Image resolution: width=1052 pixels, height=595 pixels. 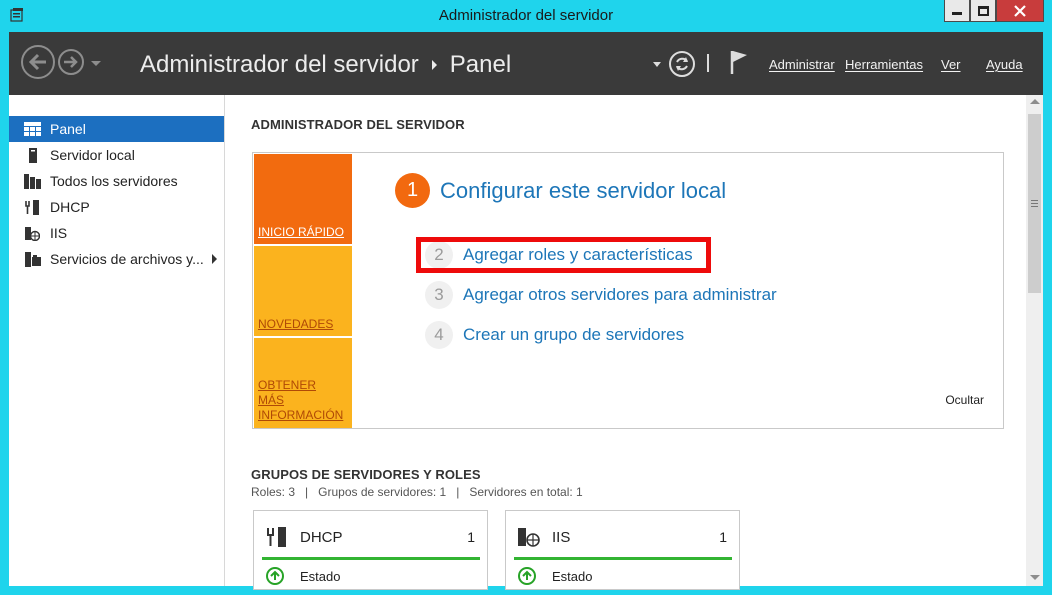 What do you see at coordinates (802, 64) in the screenshot?
I see `menu-manage: Administrar` at bounding box center [802, 64].